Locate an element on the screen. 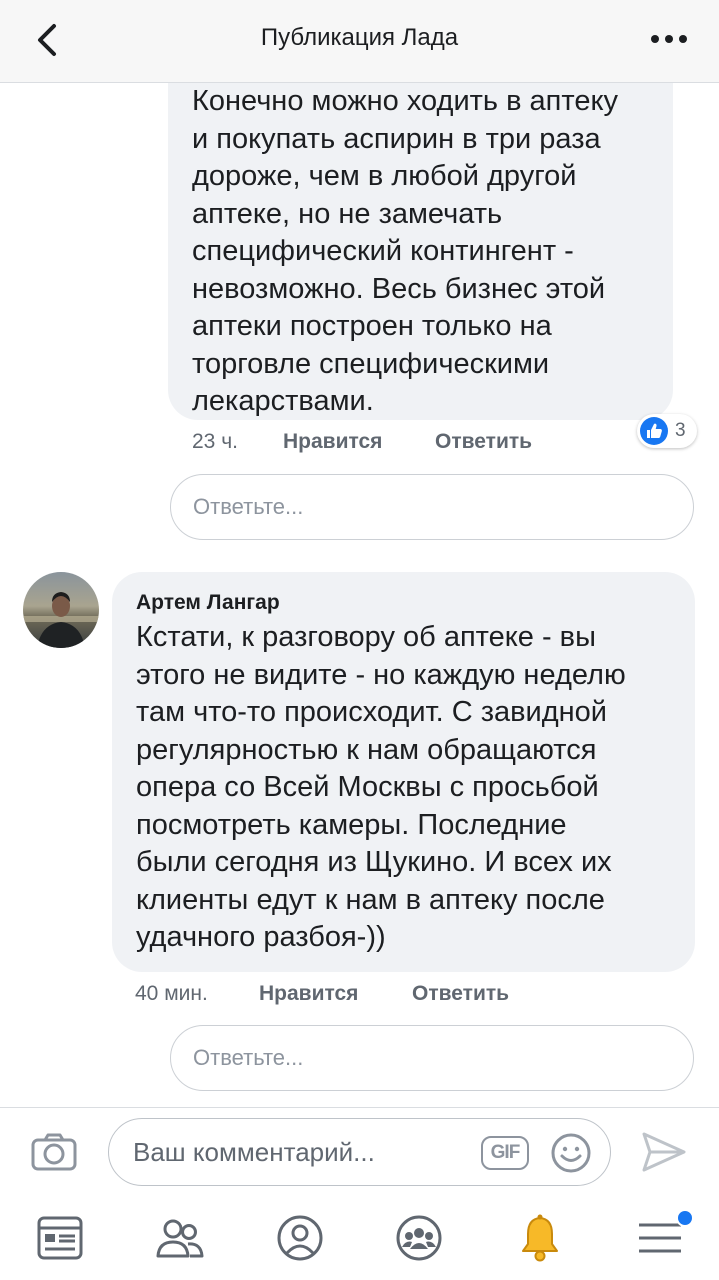 The width and height of the screenshot is (719, 1280). news-feed-icon is located at coordinates (60, 1238).